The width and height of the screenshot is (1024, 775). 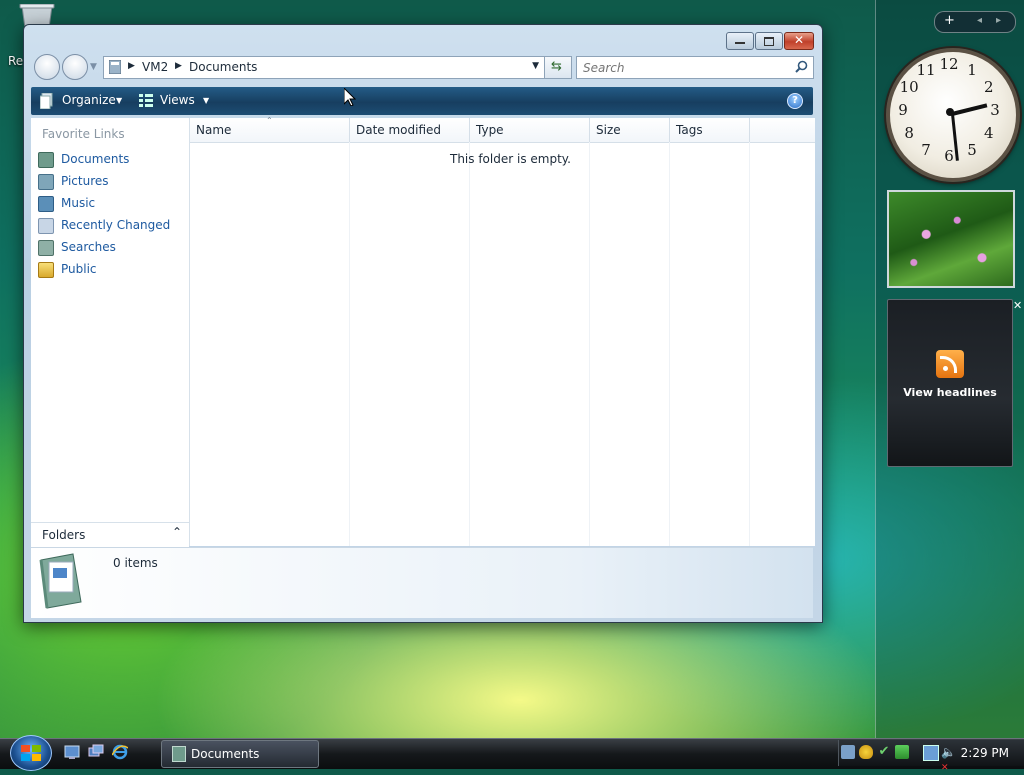 I want to click on clock-numeral: 11, so click(x=926, y=70).